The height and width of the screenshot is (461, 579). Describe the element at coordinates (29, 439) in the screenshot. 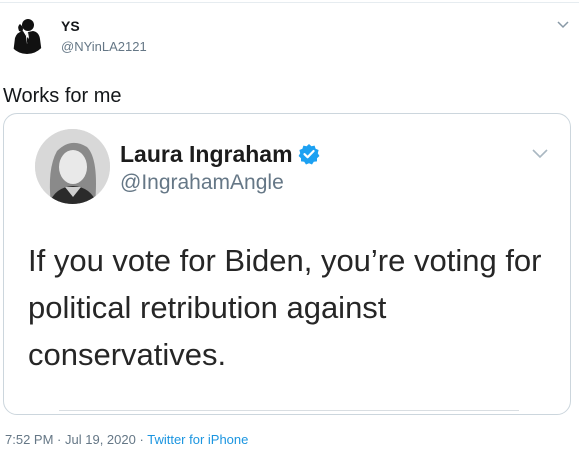

I see `tweet-time: 7:52 PM` at that location.